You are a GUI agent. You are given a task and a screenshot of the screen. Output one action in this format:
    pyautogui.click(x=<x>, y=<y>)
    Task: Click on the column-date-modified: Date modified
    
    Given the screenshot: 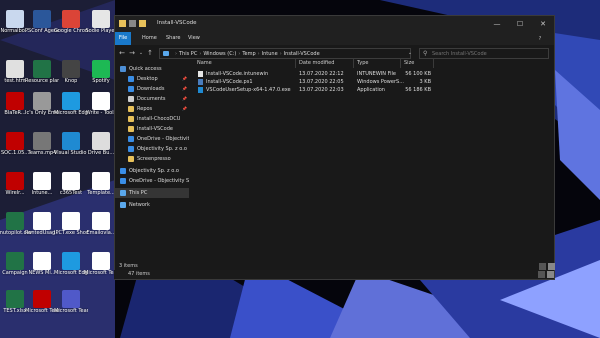 What is the action you would take?
    pyautogui.click(x=316, y=63)
    